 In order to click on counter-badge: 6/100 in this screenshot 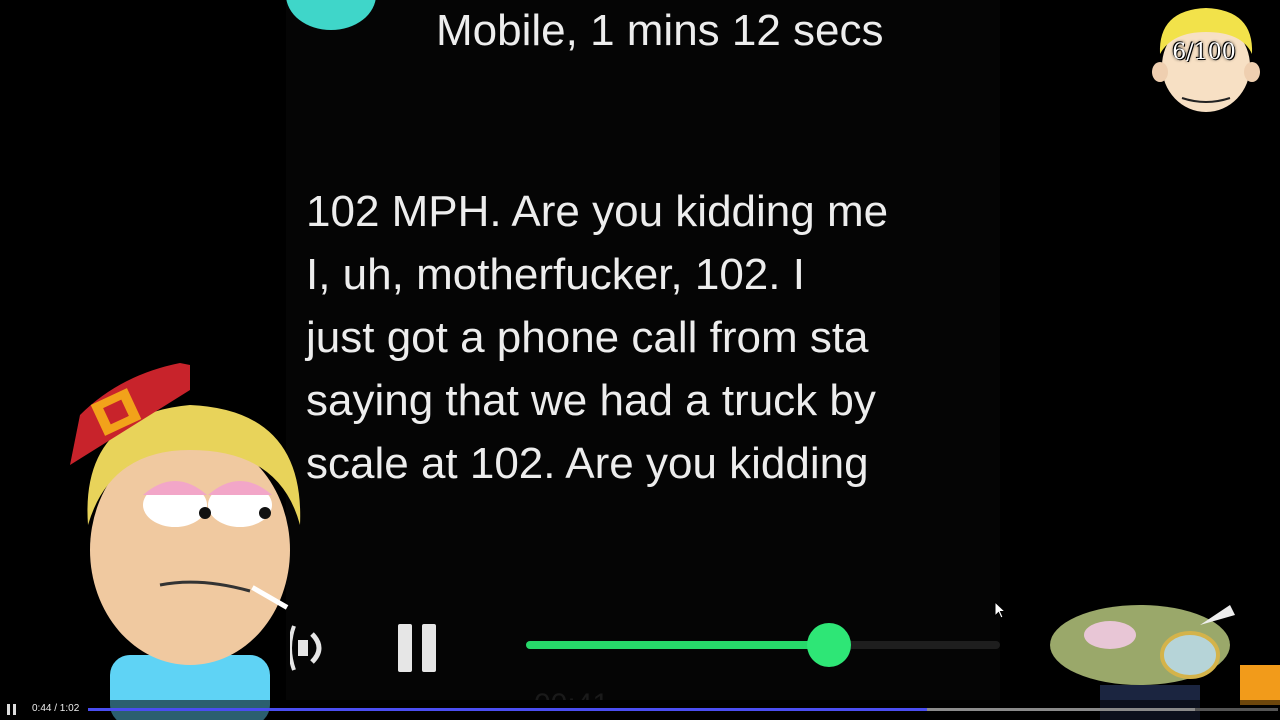, I will do `click(1206, 58)`.